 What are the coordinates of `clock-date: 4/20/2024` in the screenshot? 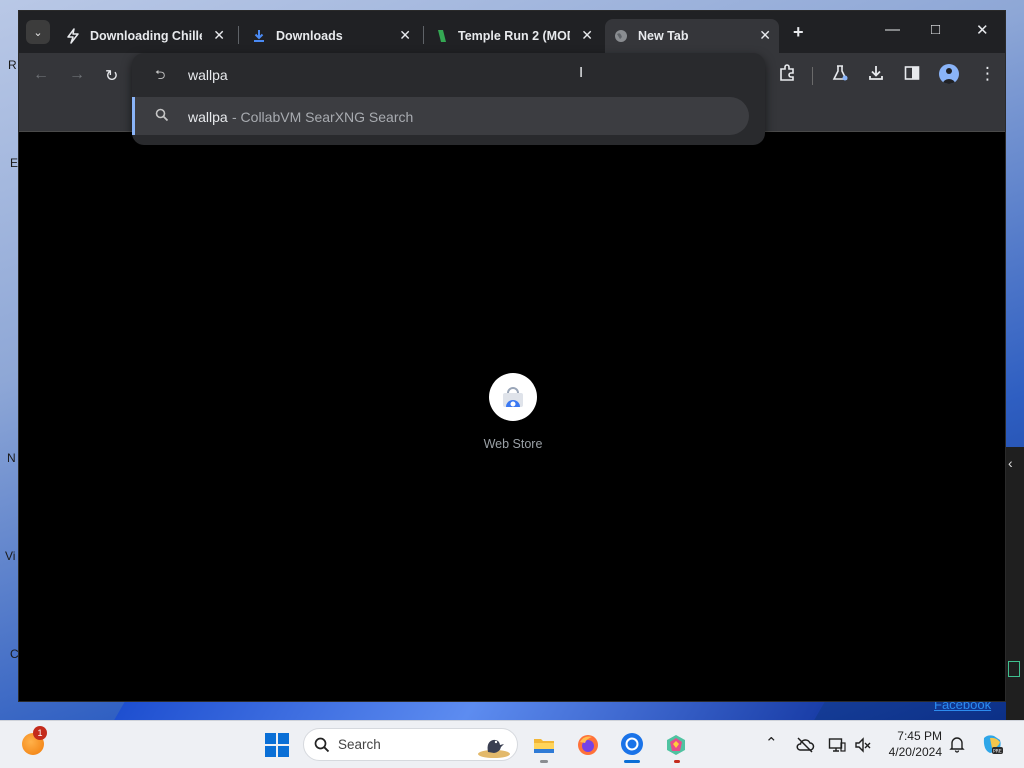 It's located at (915, 752).